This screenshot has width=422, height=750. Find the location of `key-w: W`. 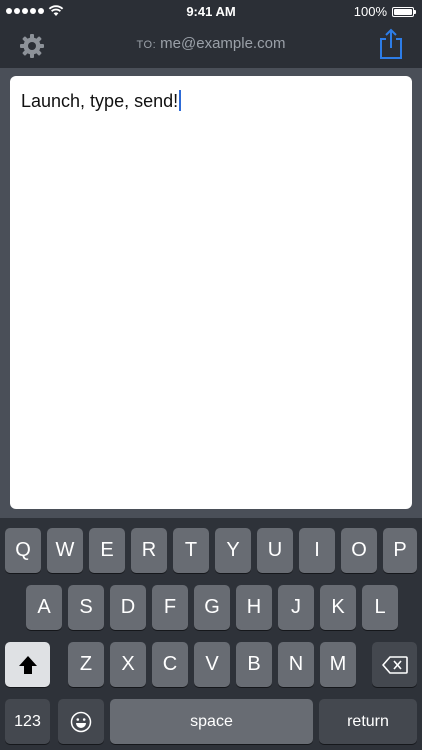

key-w: W is located at coordinates (65, 550).